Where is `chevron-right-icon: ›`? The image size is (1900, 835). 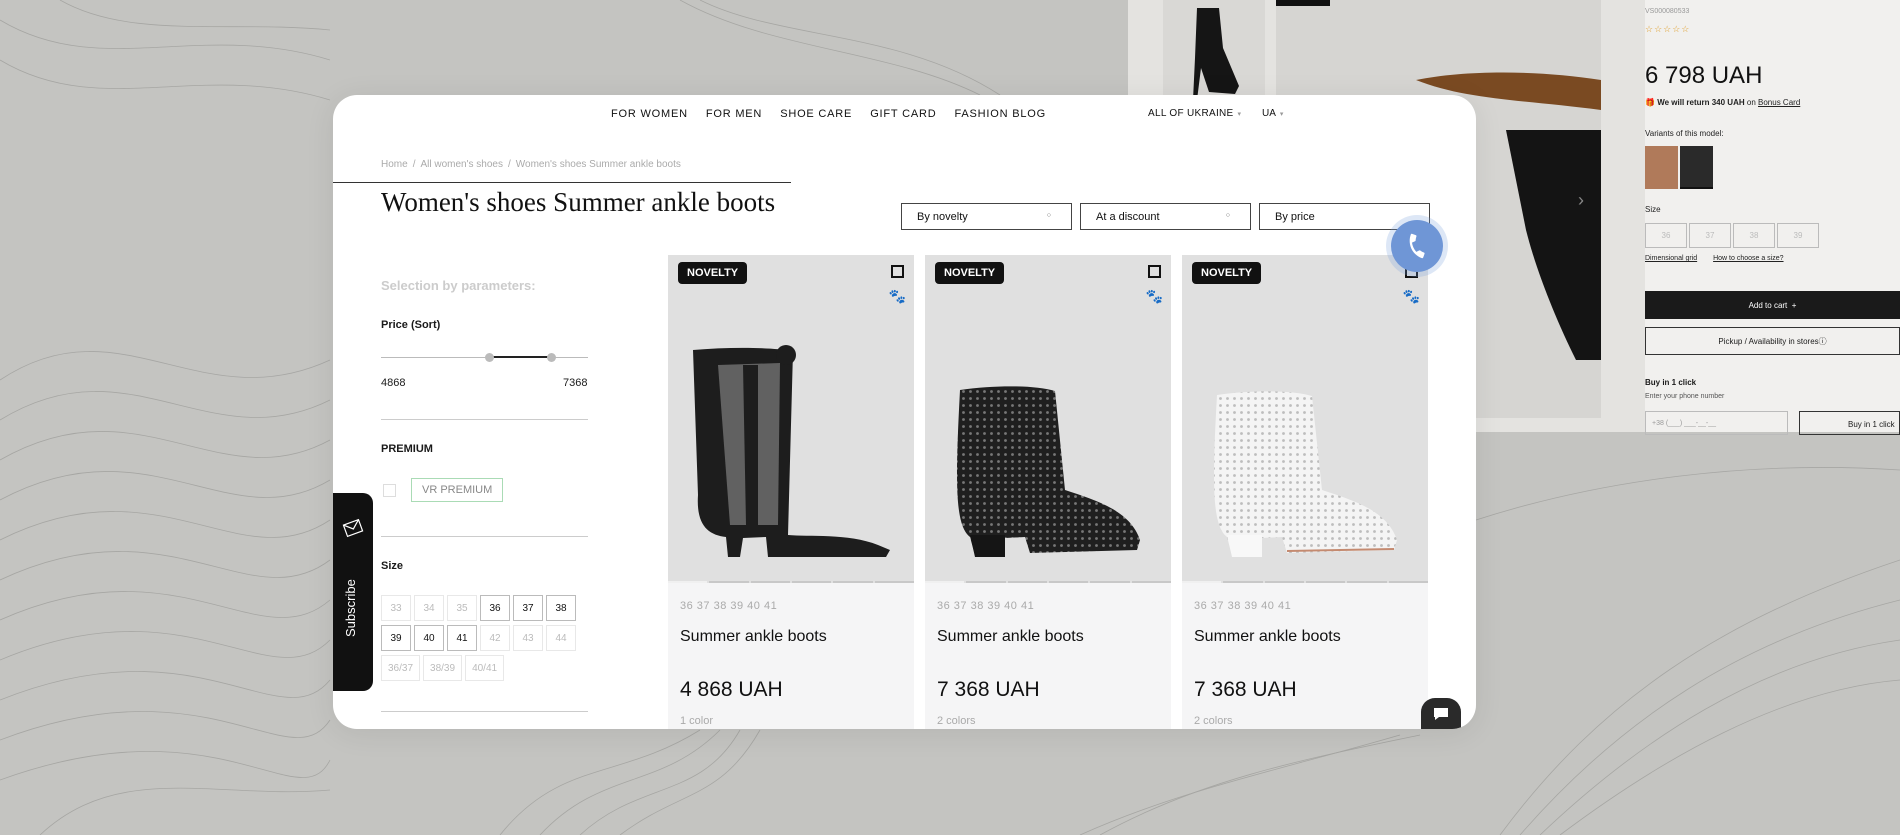
chevron-right-icon: › is located at coordinates (1581, 200).